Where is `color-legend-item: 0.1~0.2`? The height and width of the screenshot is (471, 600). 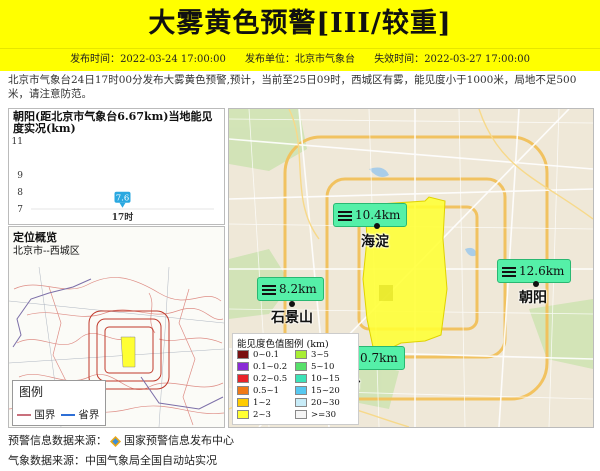 color-legend-item: 0.1~0.2 is located at coordinates (262, 367).